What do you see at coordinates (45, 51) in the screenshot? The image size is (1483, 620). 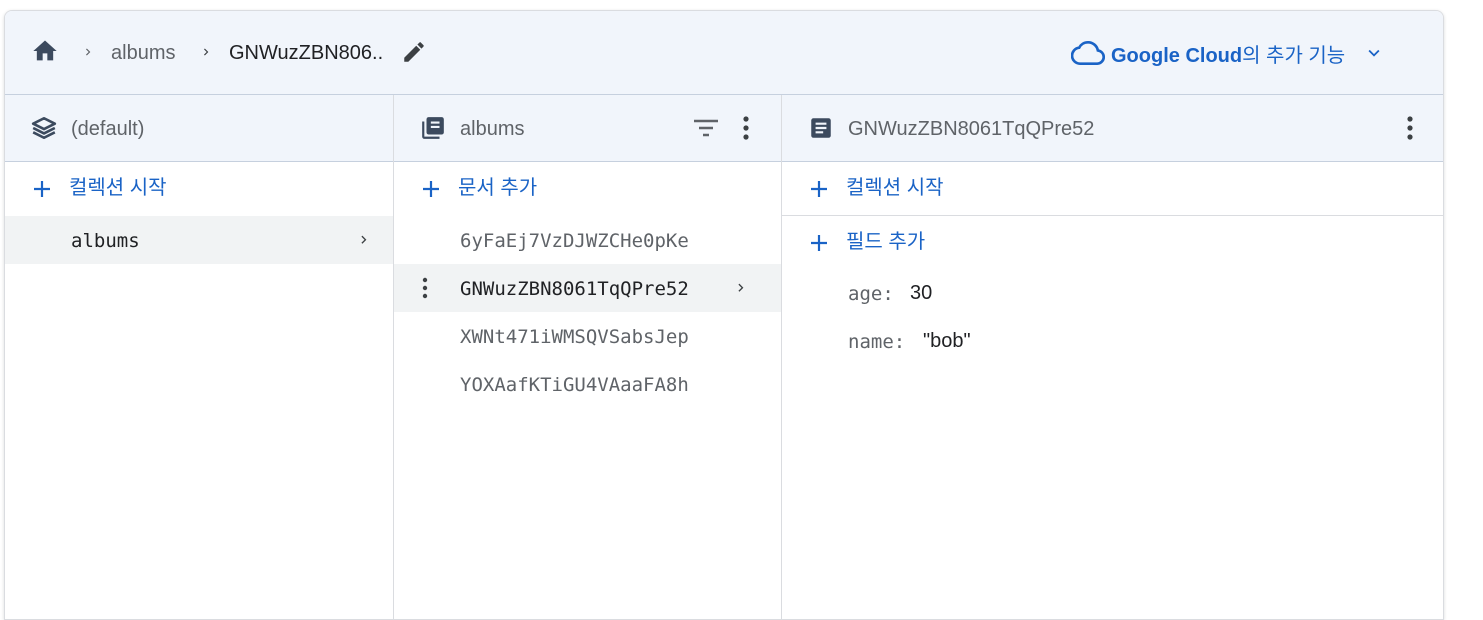 I see `home-icon` at bounding box center [45, 51].